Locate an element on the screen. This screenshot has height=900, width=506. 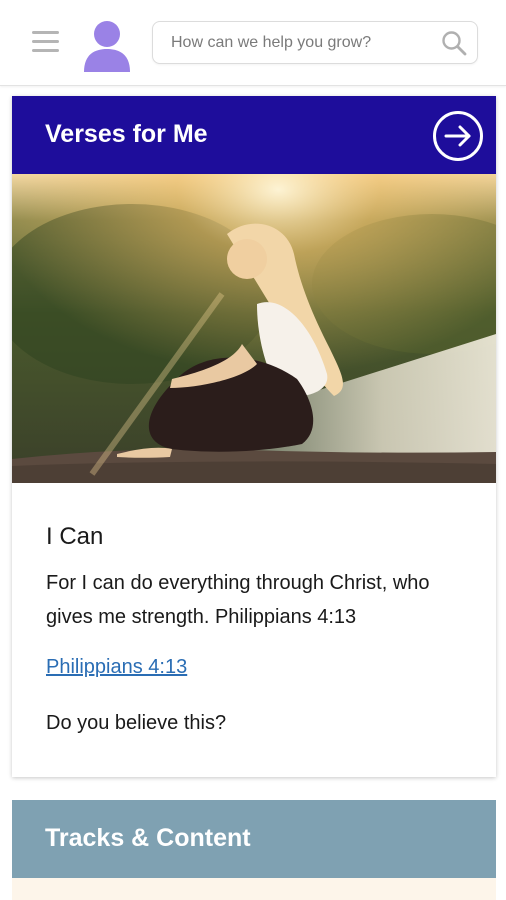
user-avatar-icon is located at coordinates (107, 45).